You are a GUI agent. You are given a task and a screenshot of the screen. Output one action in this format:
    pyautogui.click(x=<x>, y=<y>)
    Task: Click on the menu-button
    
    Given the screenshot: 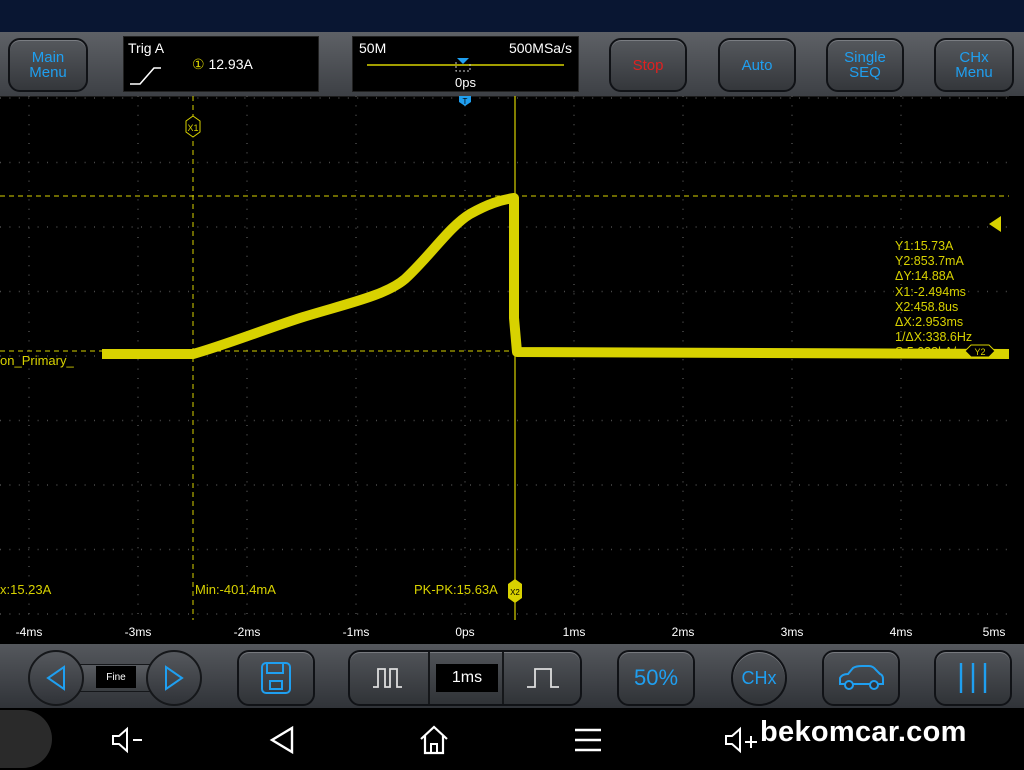 What is the action you would take?
    pyautogui.click(x=588, y=740)
    